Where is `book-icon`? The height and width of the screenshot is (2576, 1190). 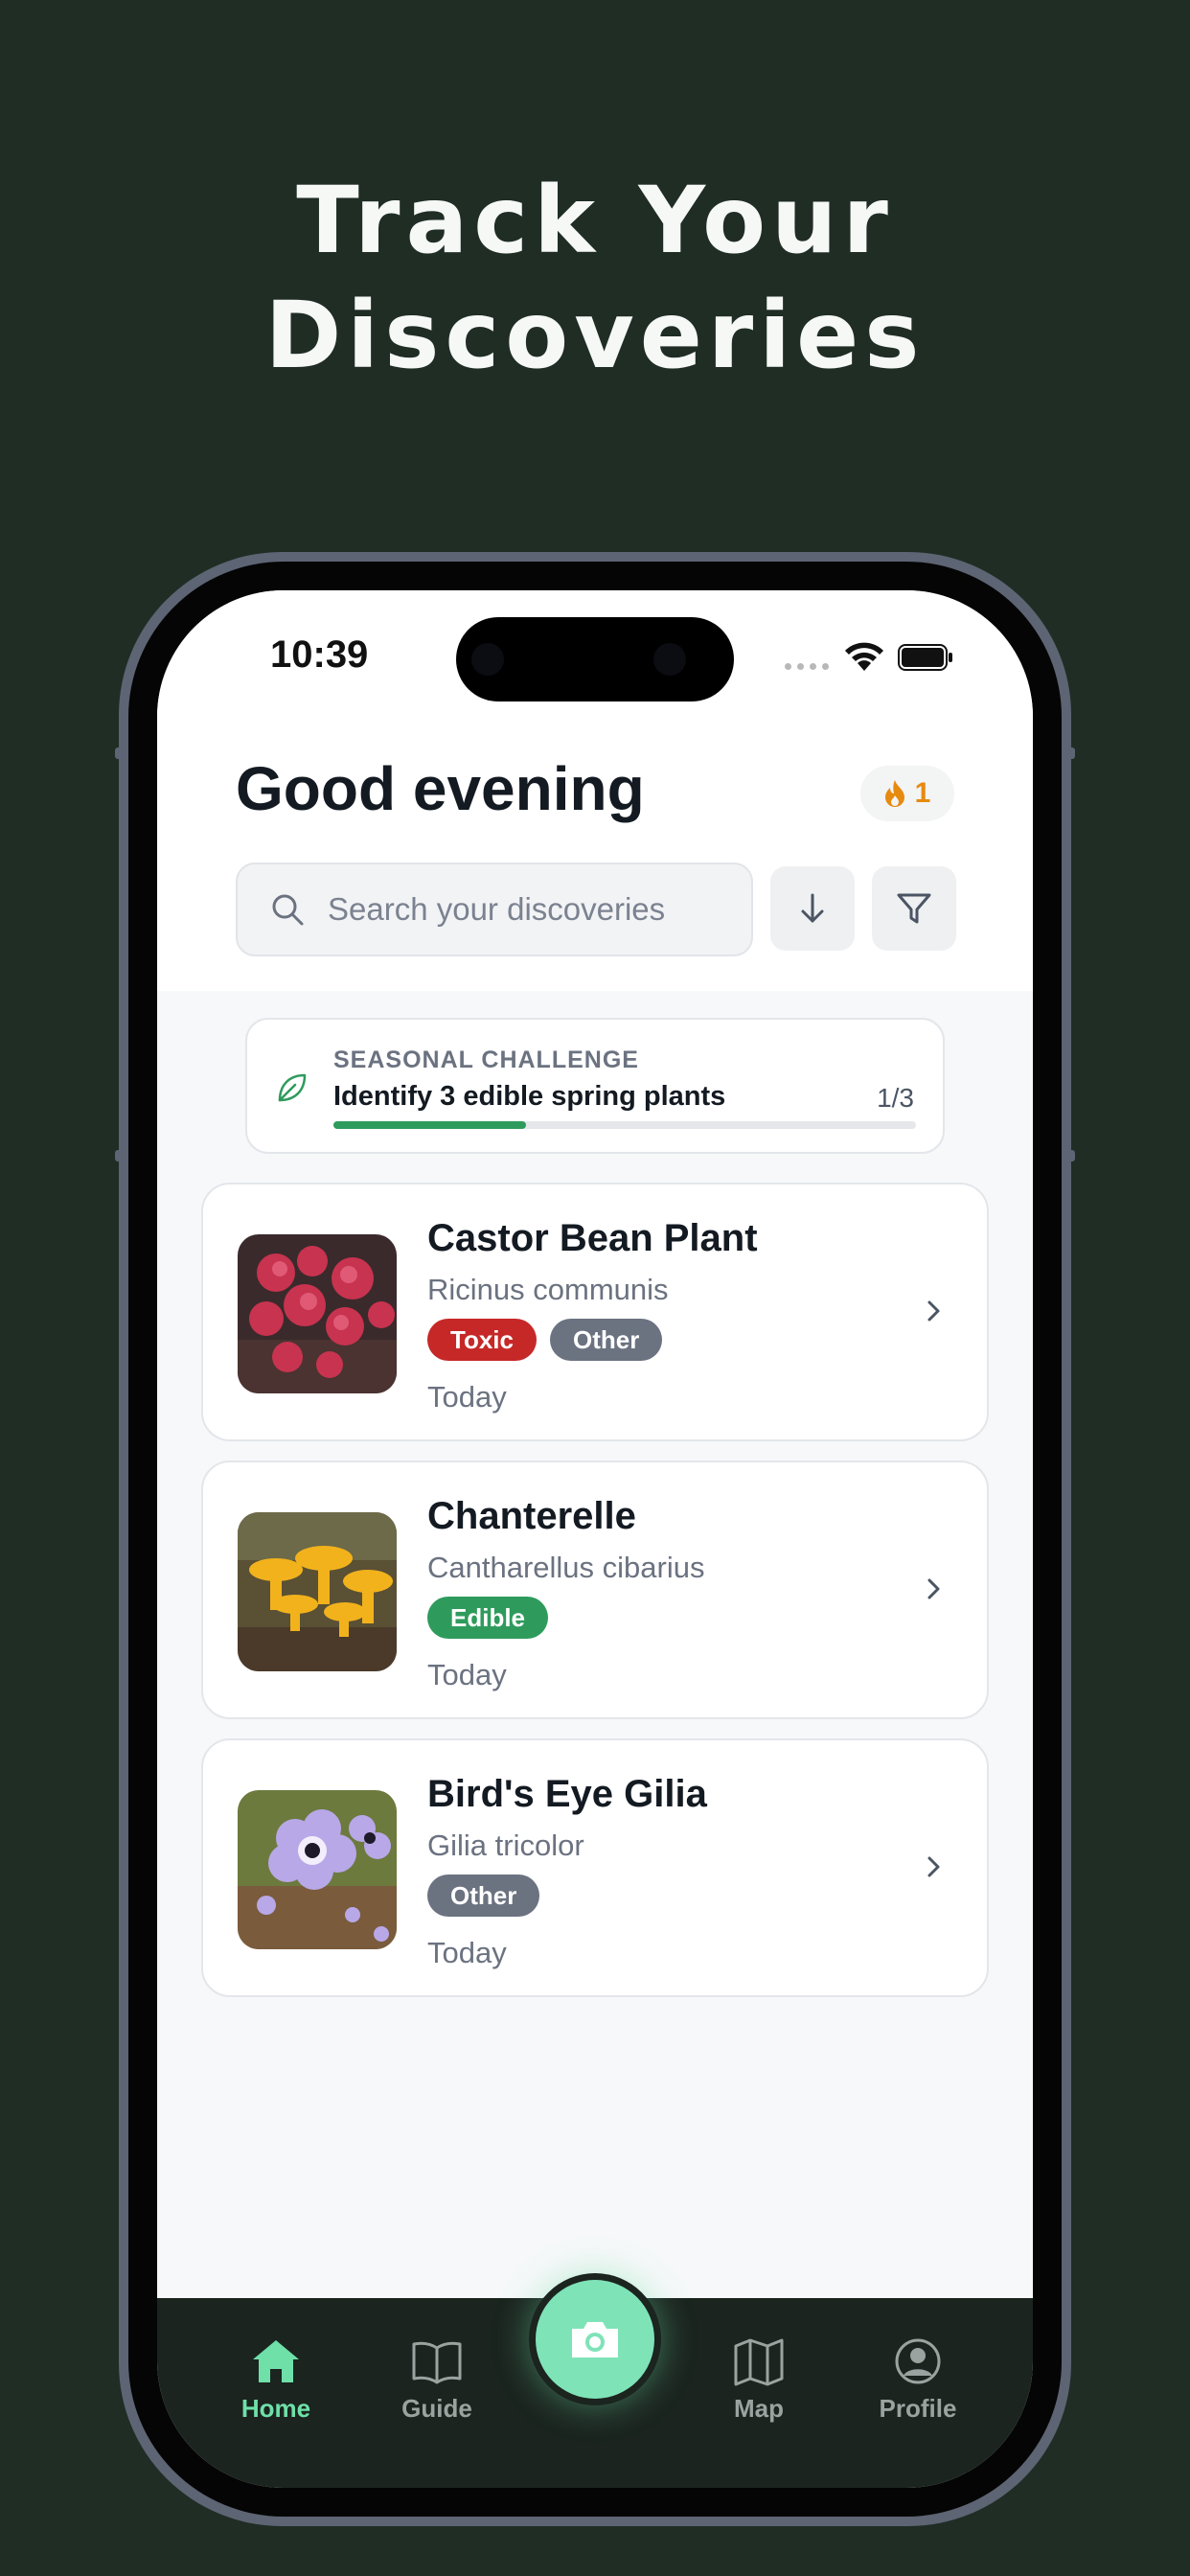 book-icon is located at coordinates (437, 2363).